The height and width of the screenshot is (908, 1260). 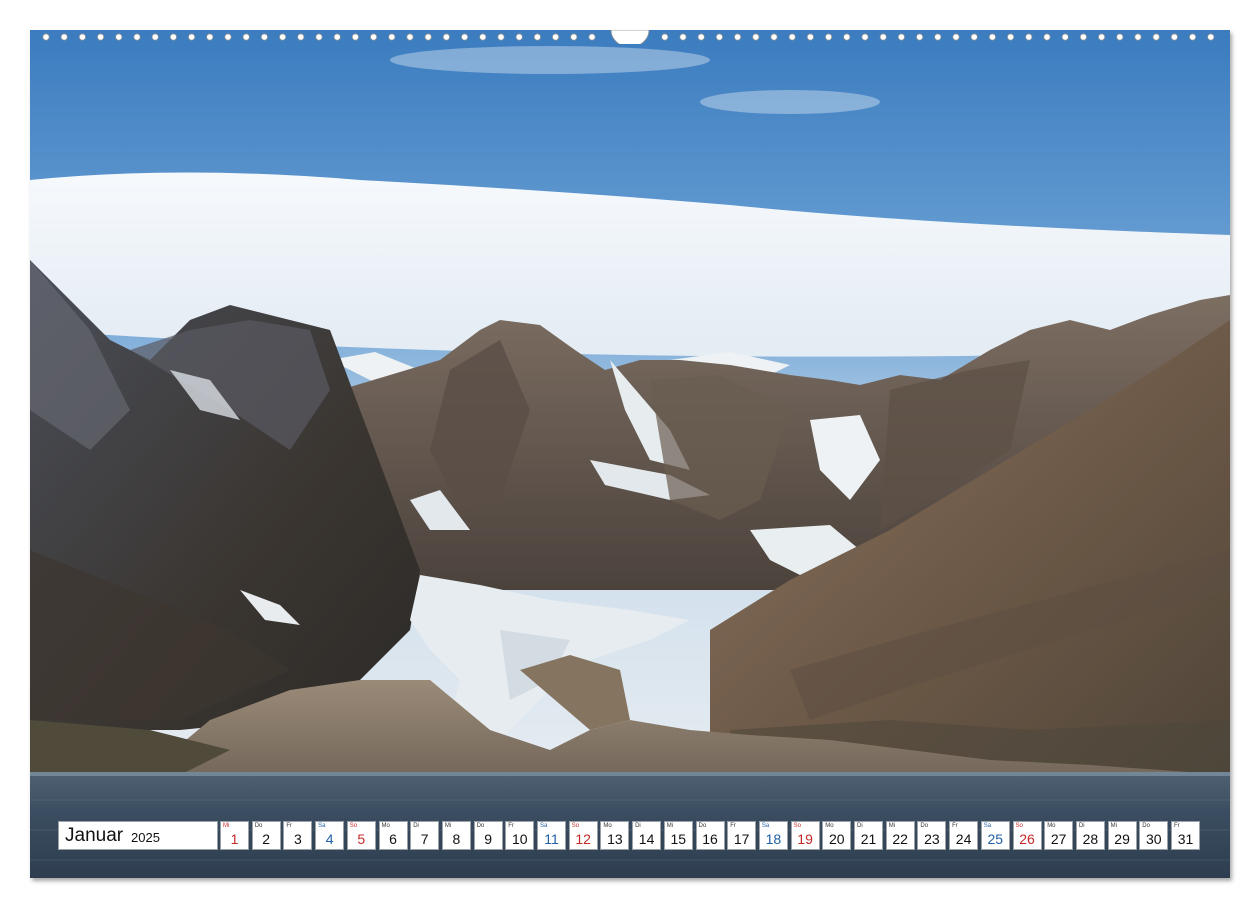 What do you see at coordinates (488, 839) in the screenshot?
I see `day-number: 9` at bounding box center [488, 839].